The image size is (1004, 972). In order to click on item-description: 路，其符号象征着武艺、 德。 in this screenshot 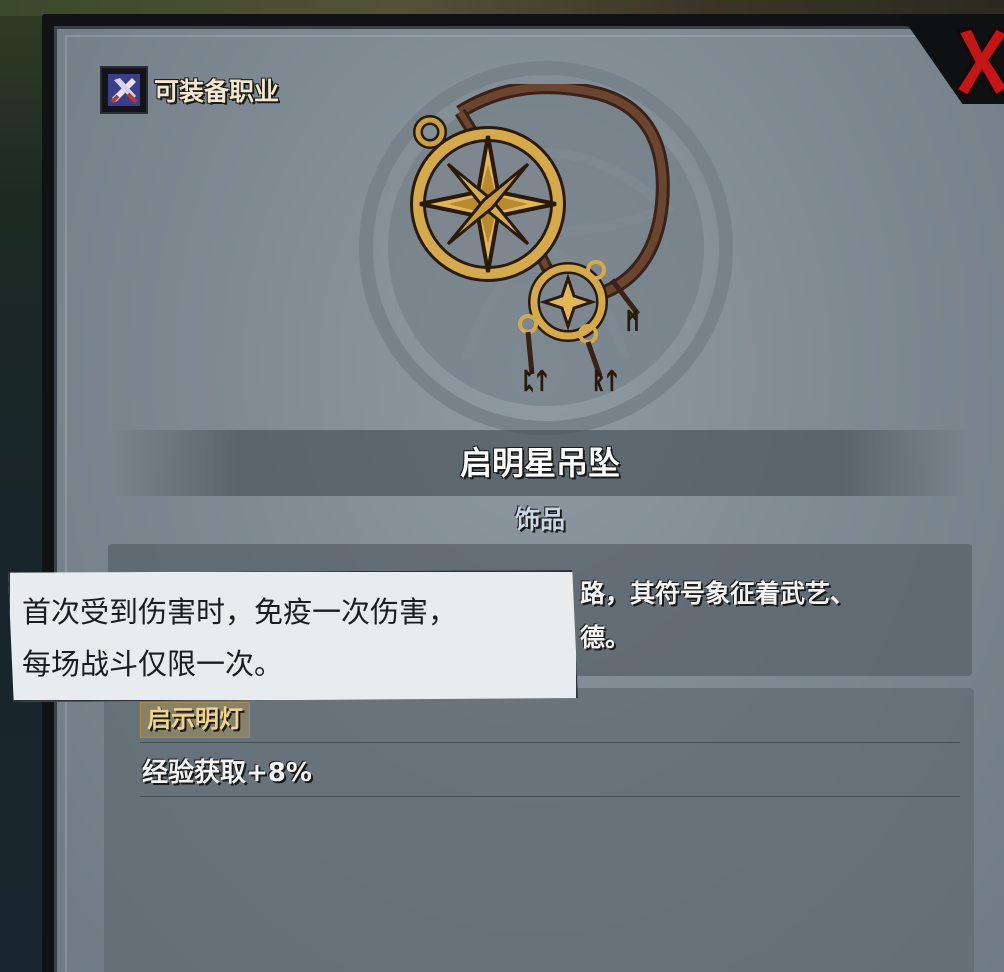, I will do `click(718, 615)`.